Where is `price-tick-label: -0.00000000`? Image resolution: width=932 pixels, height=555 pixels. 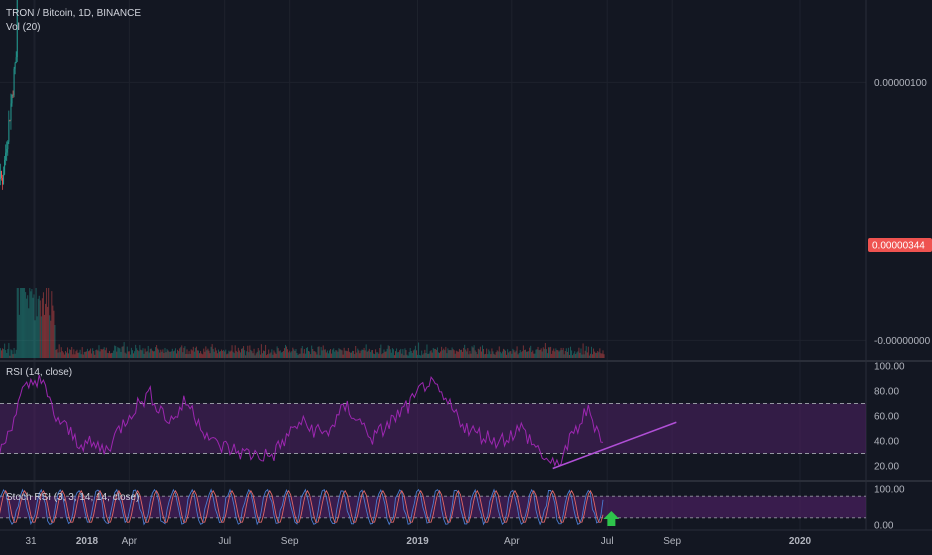
price-tick-label: -0.00000000 is located at coordinates (902, 341).